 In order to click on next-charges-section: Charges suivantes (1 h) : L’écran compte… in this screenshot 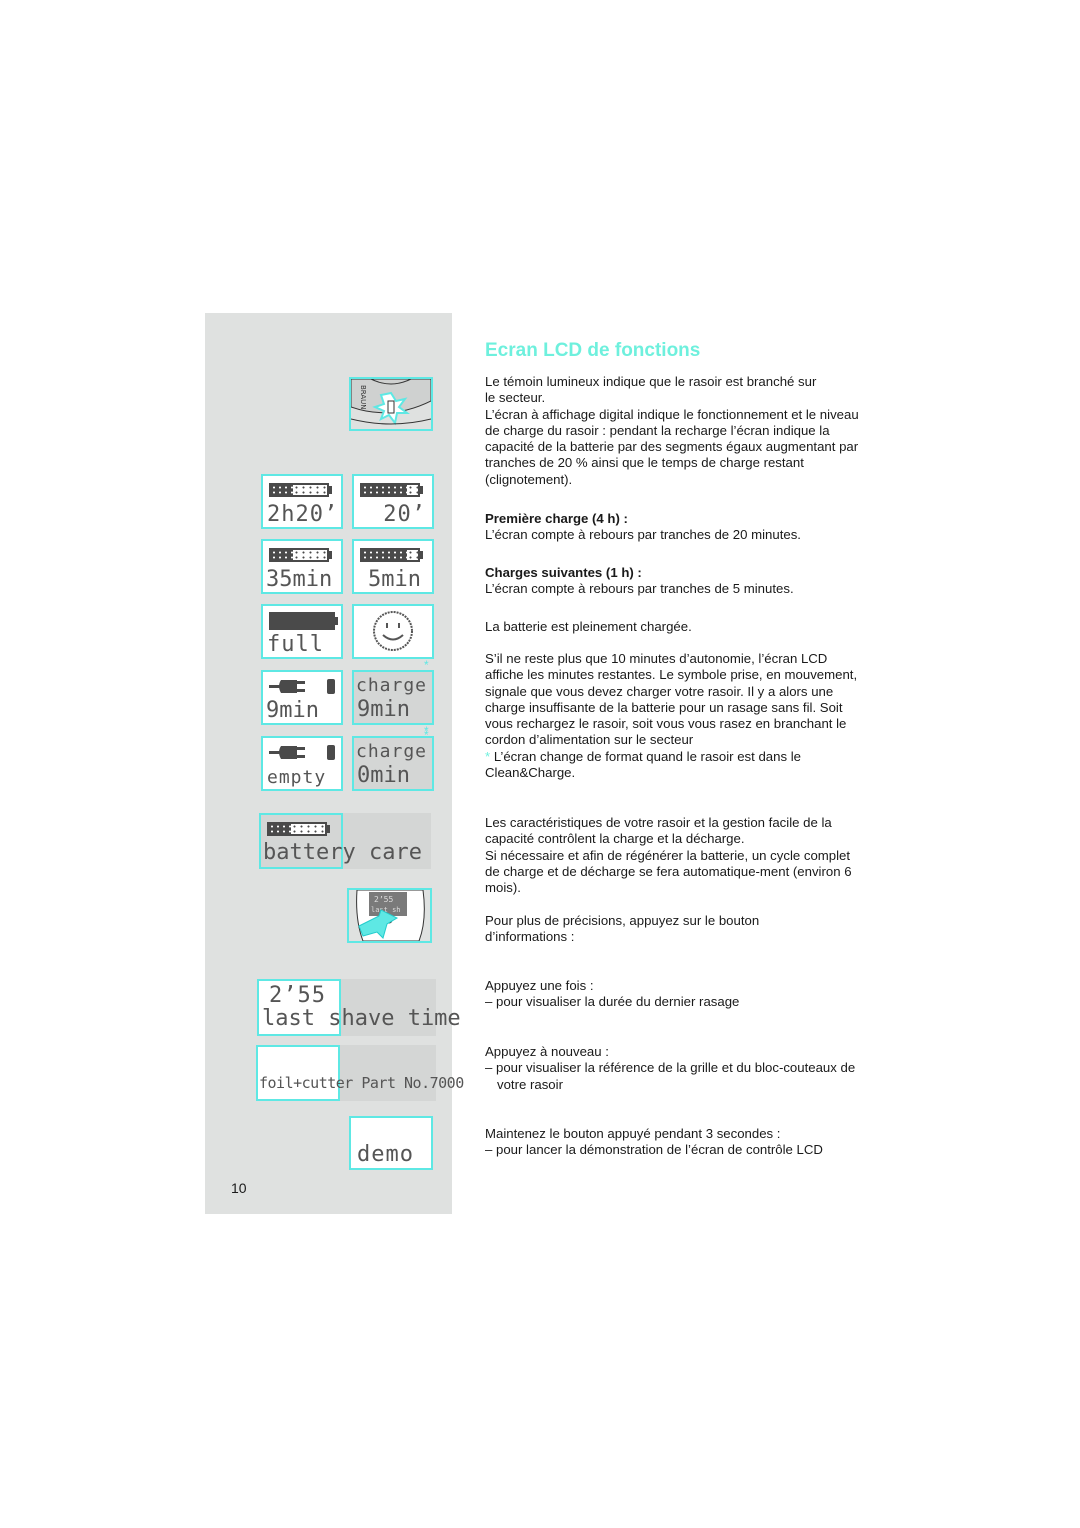, I will do `click(675, 581)`.